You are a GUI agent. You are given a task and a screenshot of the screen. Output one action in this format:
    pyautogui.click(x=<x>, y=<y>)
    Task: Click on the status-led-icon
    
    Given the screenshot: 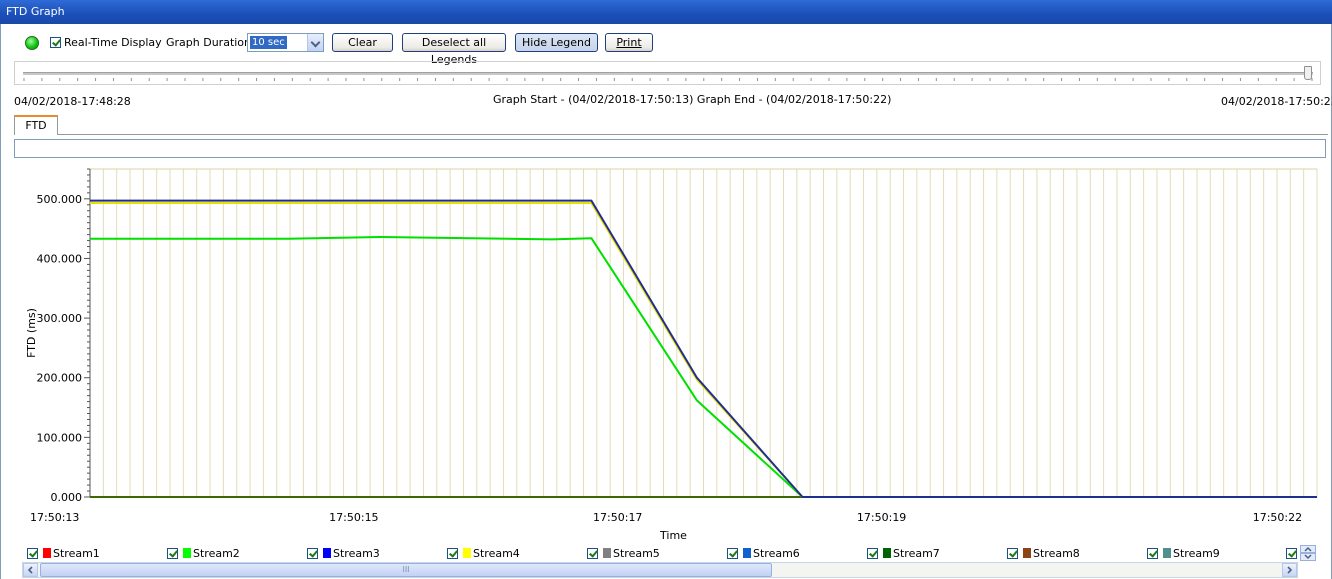 What is the action you would take?
    pyautogui.click(x=32, y=43)
    